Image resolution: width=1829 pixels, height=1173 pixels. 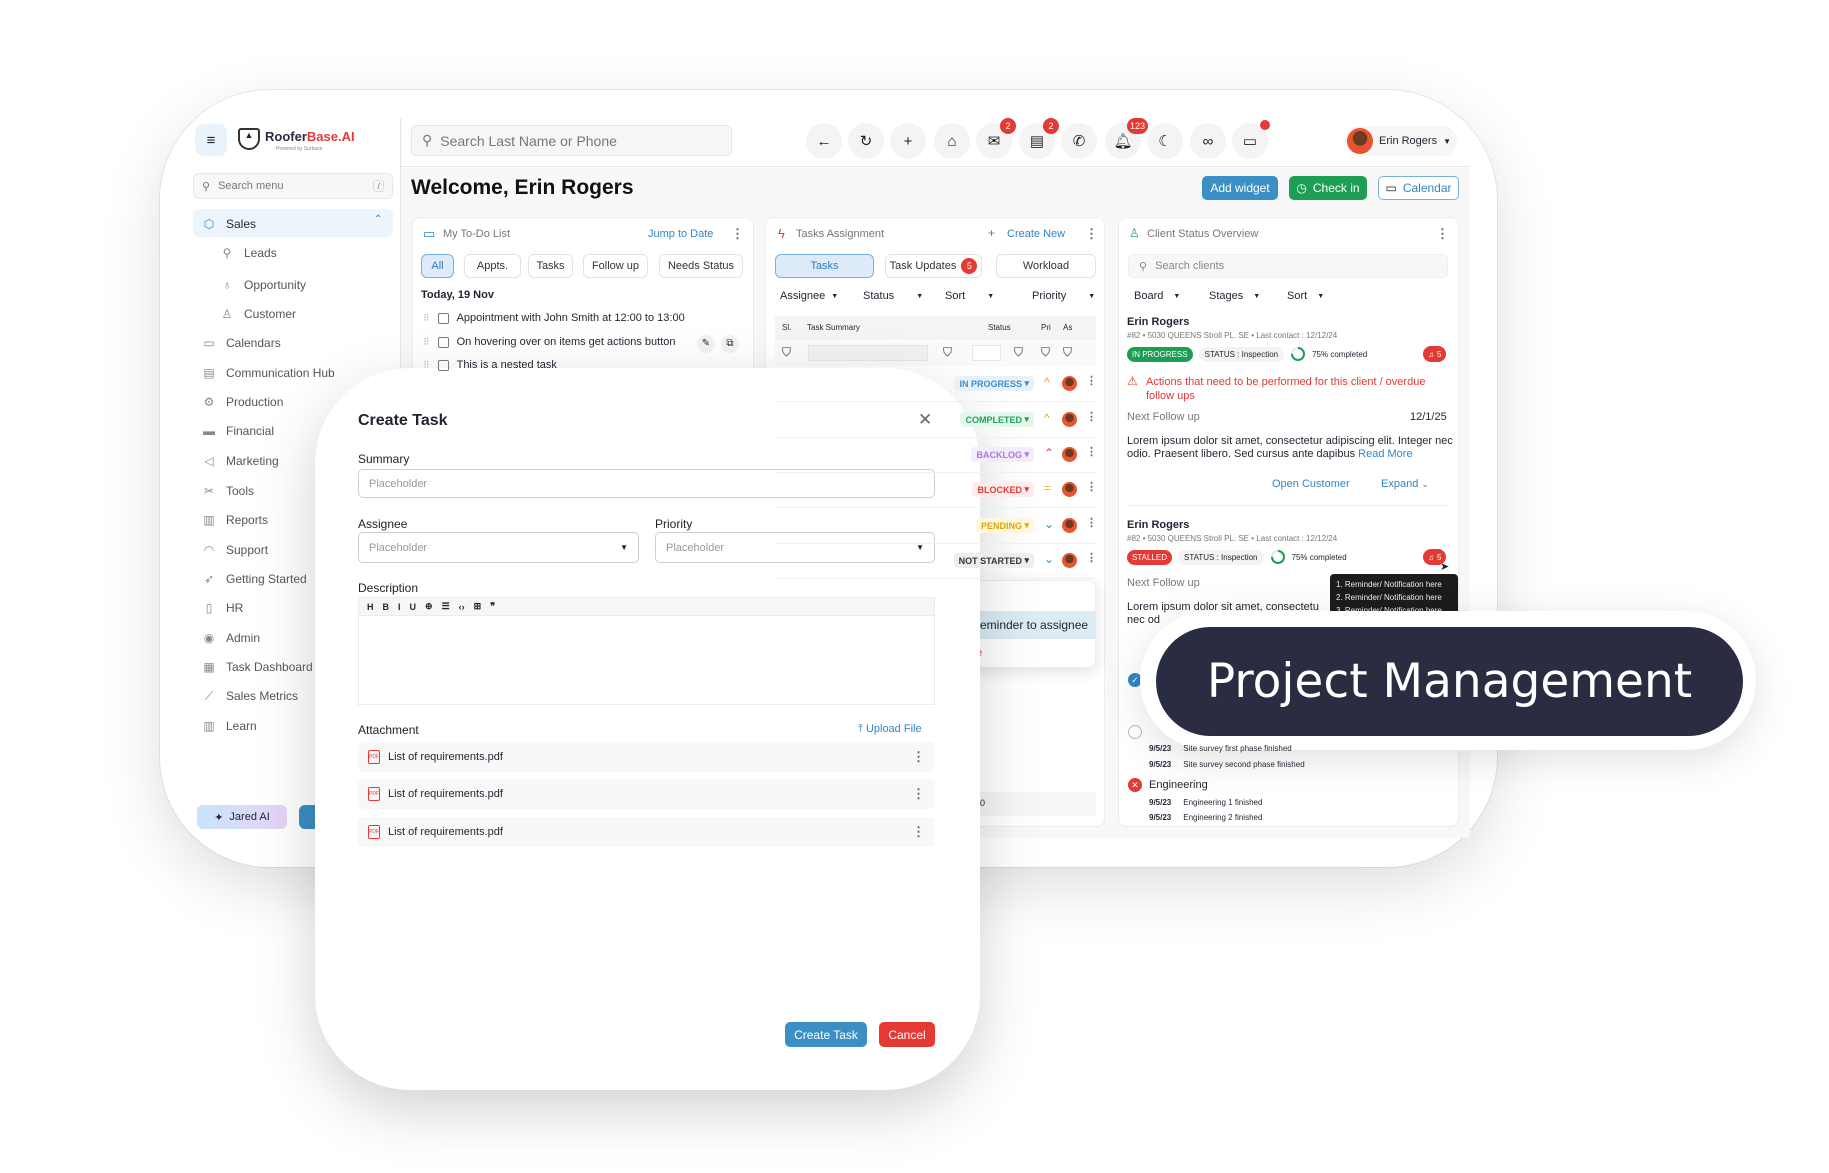 I want to click on add-widget-button: Add widget, so click(x=1240, y=188).